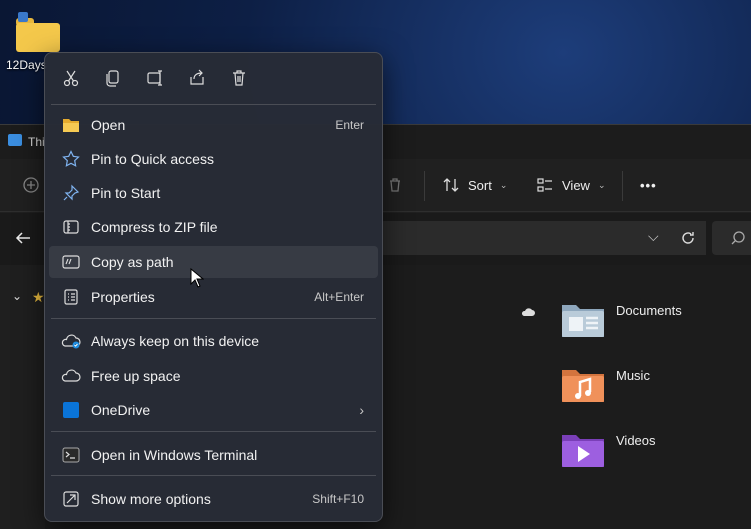 The width and height of the screenshot is (751, 529). I want to click on expand-chevron-icon: ⌄, so click(17, 296).